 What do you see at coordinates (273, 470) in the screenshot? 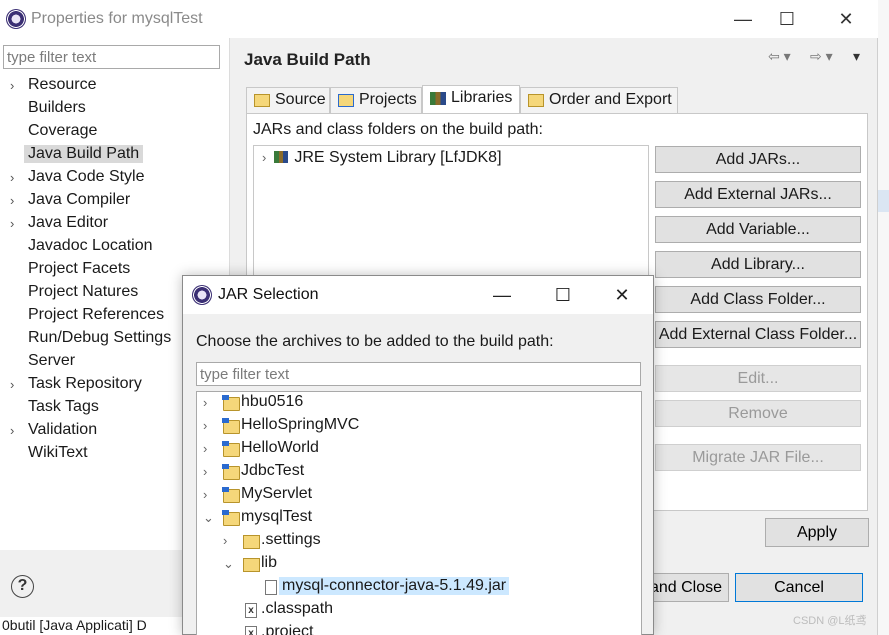
I see `tree-item-label: JdbcTest` at bounding box center [273, 470].